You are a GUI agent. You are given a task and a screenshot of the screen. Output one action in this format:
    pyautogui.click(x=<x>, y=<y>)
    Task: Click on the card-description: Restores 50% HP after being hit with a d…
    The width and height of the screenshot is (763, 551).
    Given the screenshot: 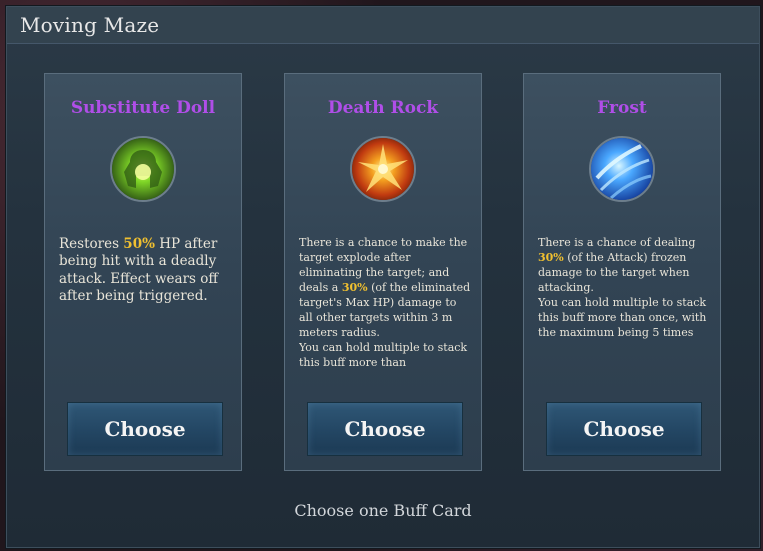 What is the action you would take?
    pyautogui.click(x=138, y=270)
    